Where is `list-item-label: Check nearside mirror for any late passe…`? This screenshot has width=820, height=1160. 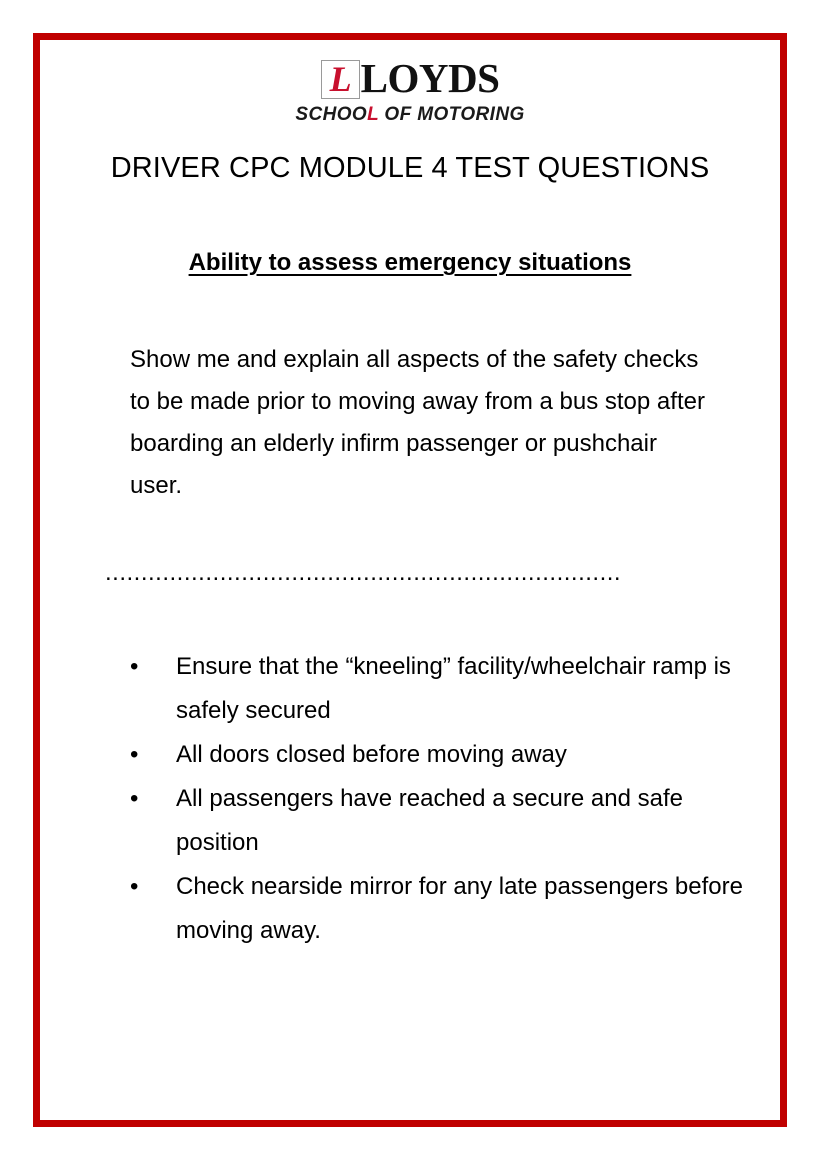
list-item-label: Check nearside mirror for any late passe… is located at coordinates (459, 908).